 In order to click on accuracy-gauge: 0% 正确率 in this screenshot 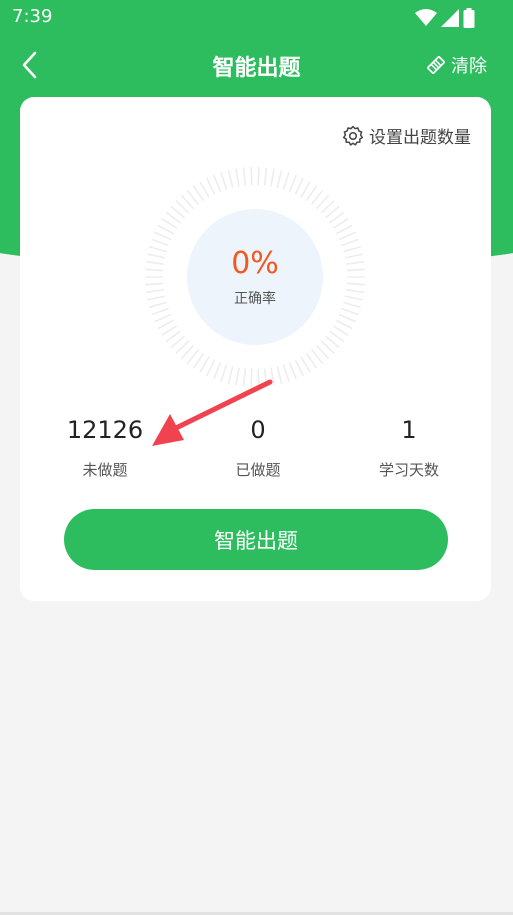, I will do `click(255, 277)`.